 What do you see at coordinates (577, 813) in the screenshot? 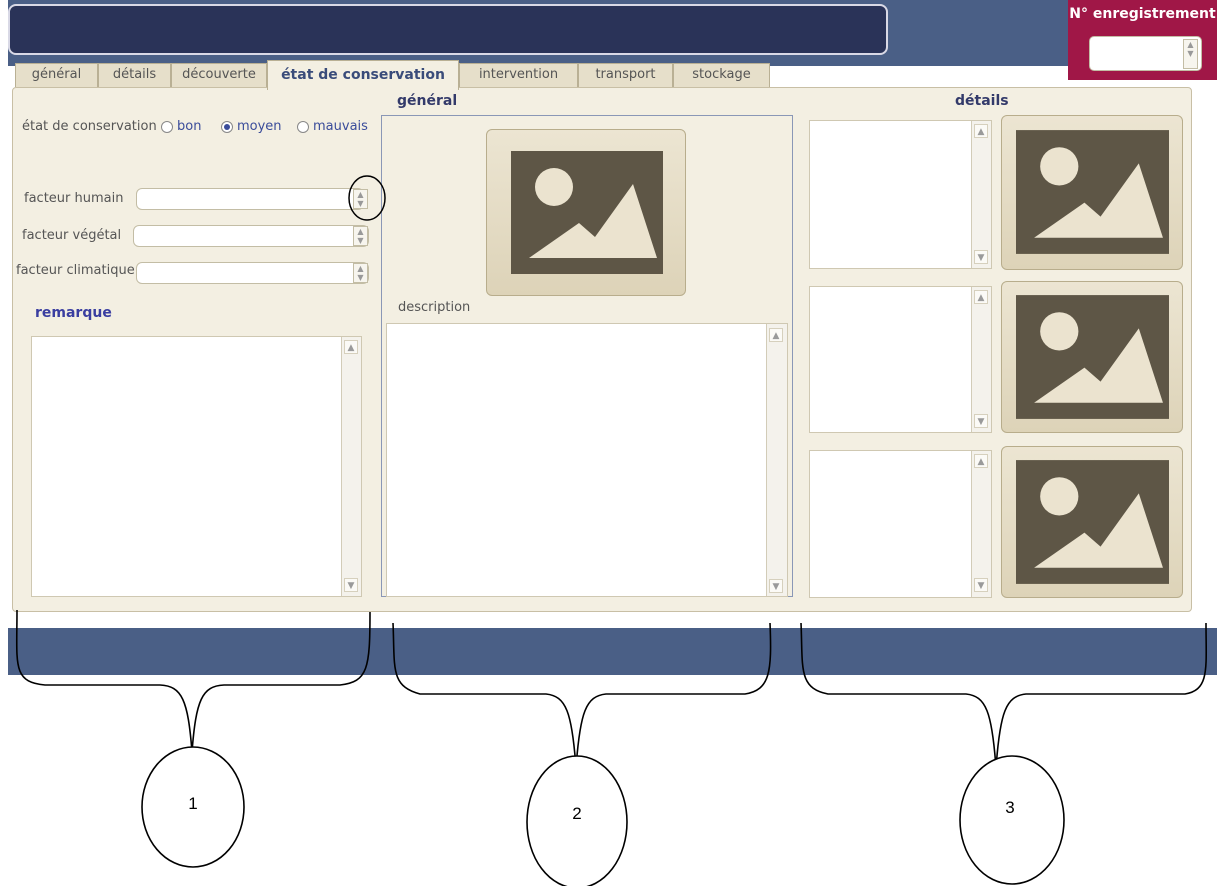
I see `annotation-label-2: 2` at bounding box center [577, 813].